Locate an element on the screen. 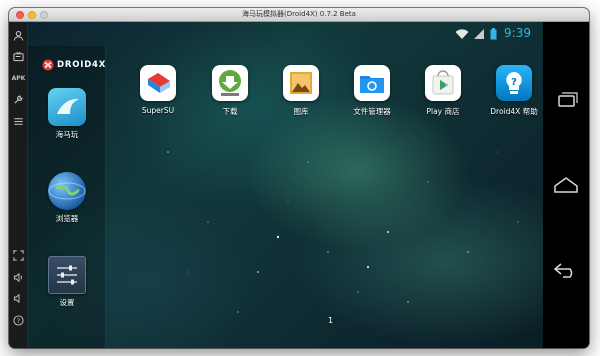 The height and width of the screenshot is (356, 600). app-label-gallery: 图库 is located at coordinates (301, 111).